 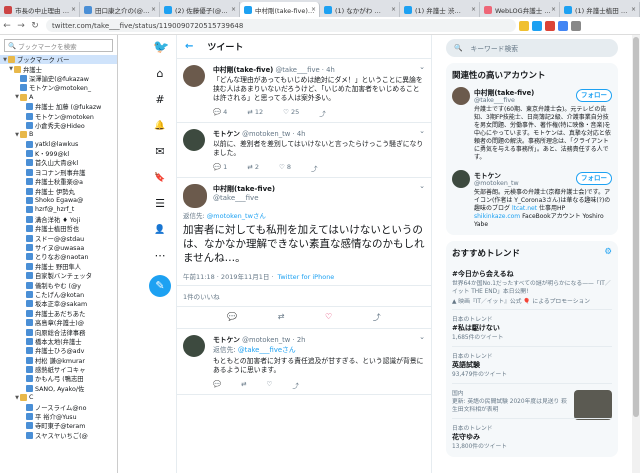 I want to click on bookmark-item: 橋本太地(弁護士, so click(x=58, y=341).